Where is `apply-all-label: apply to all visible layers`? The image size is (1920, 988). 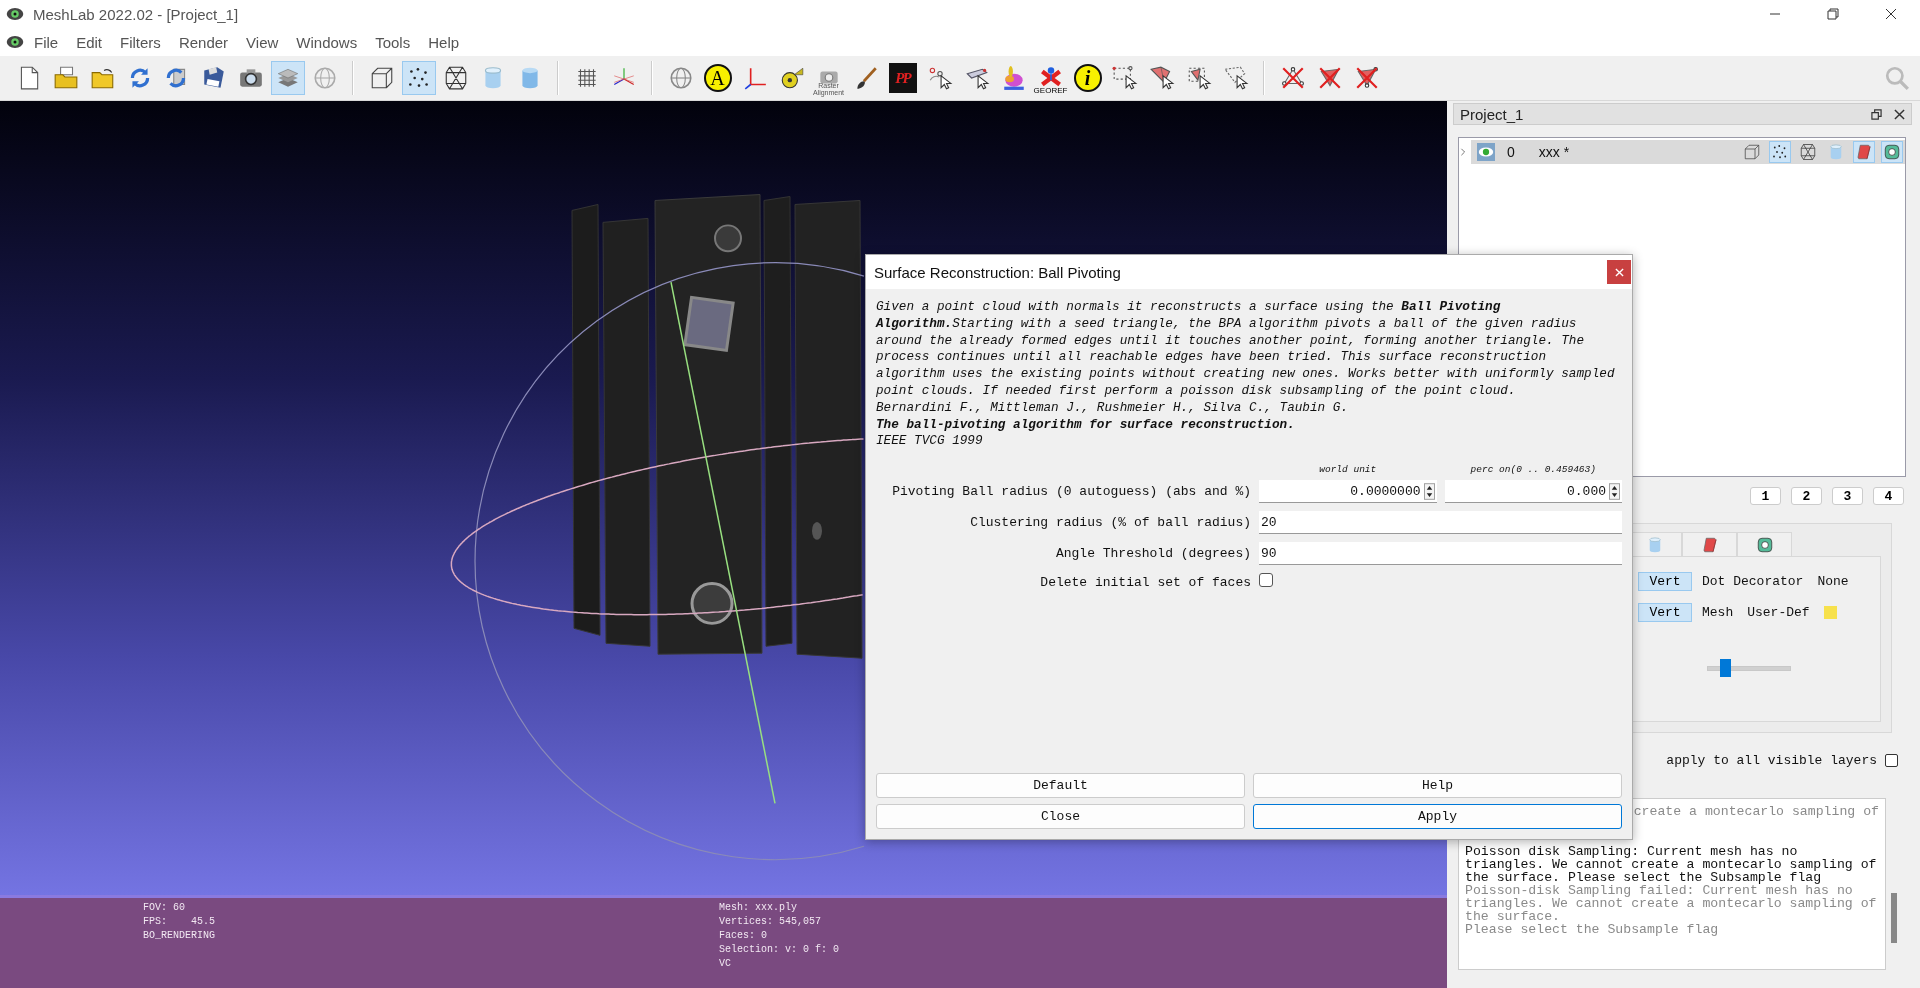
apply-all-label: apply to all visible layers is located at coordinates (1771, 760).